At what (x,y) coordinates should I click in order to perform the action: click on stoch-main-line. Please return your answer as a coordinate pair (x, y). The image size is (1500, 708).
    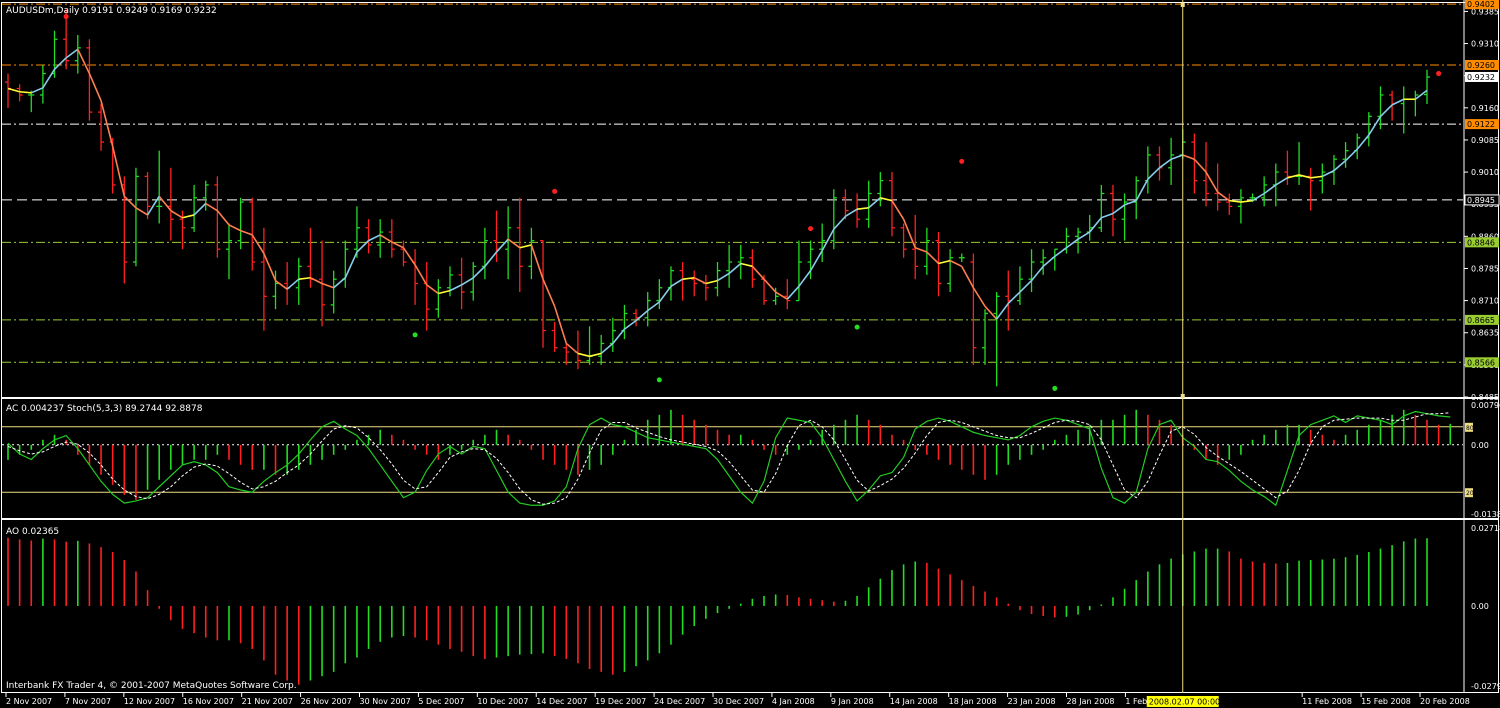
    Looking at the image, I should click on (729, 458).